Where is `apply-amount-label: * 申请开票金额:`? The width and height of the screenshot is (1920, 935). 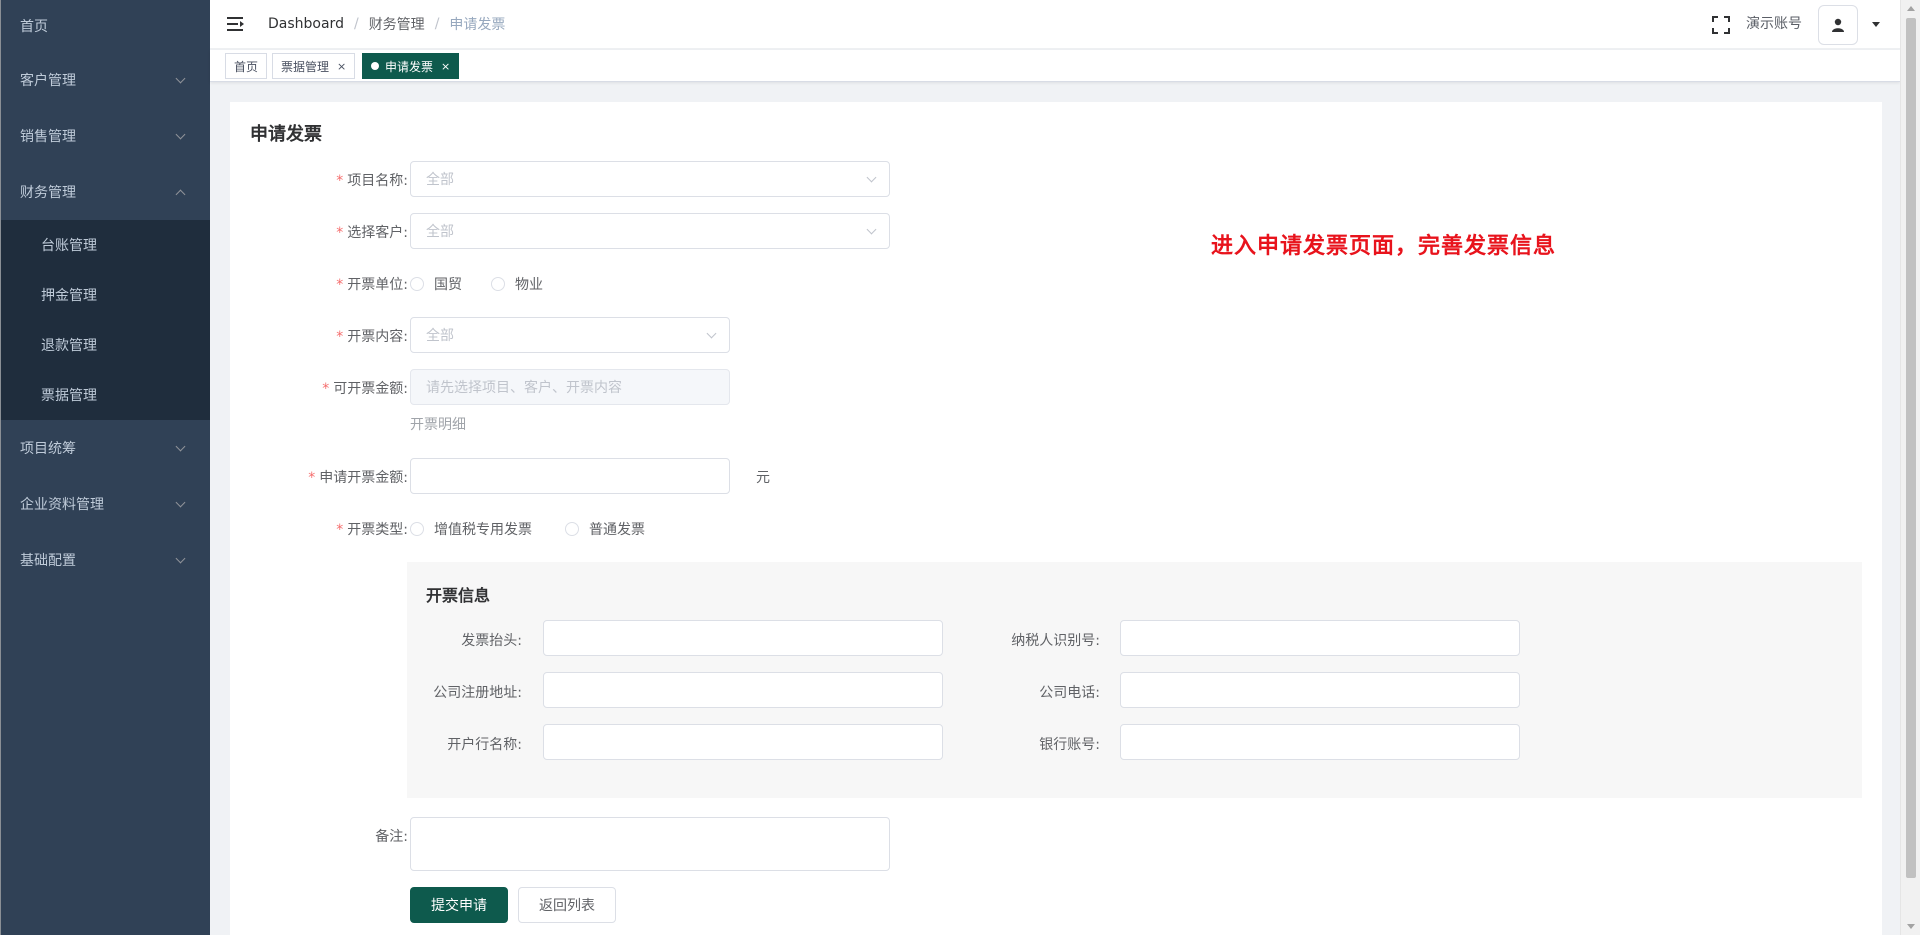 apply-amount-label: * 申请开票金额: is located at coordinates (358, 478).